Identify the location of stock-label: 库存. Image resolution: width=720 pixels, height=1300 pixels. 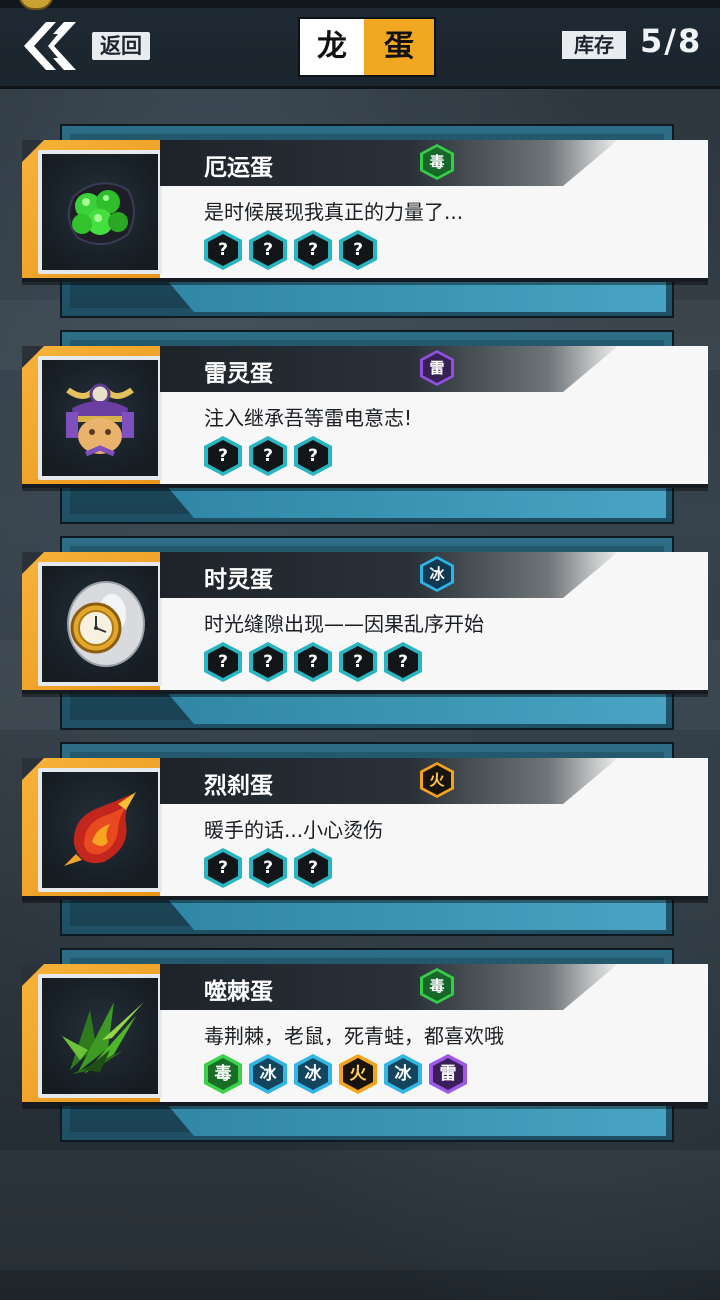
(594, 45).